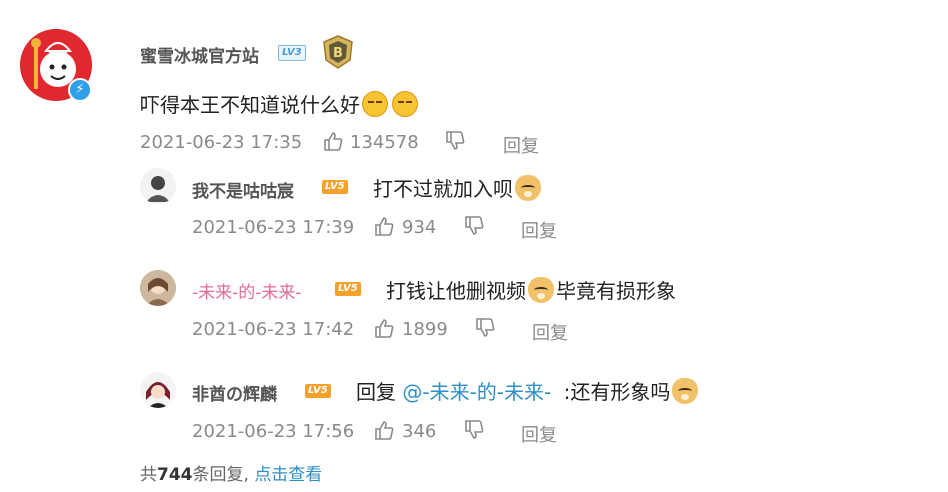  I want to click on medal-icon: B, so click(338, 52).